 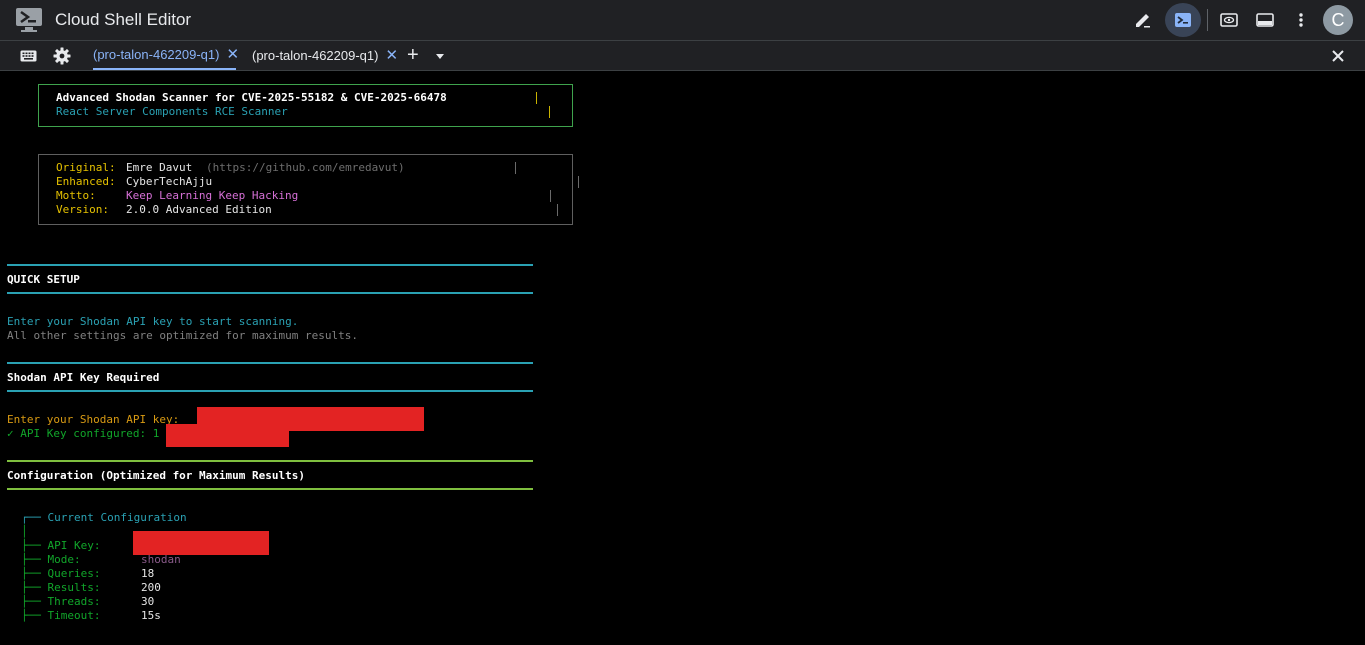 I want to click on original-value: Emre Davut, so click(x=159, y=167).